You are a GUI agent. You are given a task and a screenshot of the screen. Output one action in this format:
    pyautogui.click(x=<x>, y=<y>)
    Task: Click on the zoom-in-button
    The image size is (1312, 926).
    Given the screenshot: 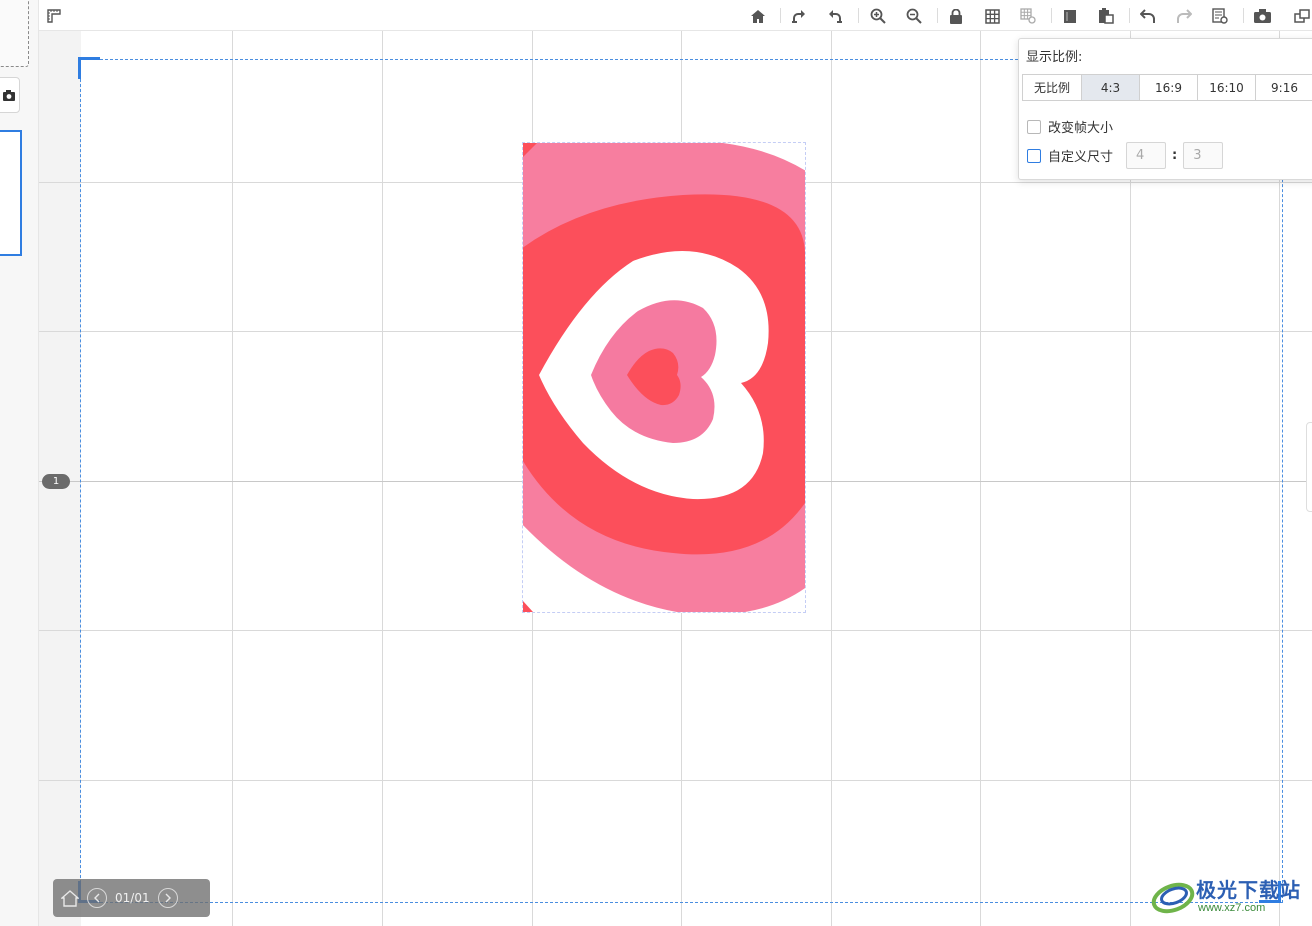 What is the action you would take?
    pyautogui.click(x=878, y=16)
    